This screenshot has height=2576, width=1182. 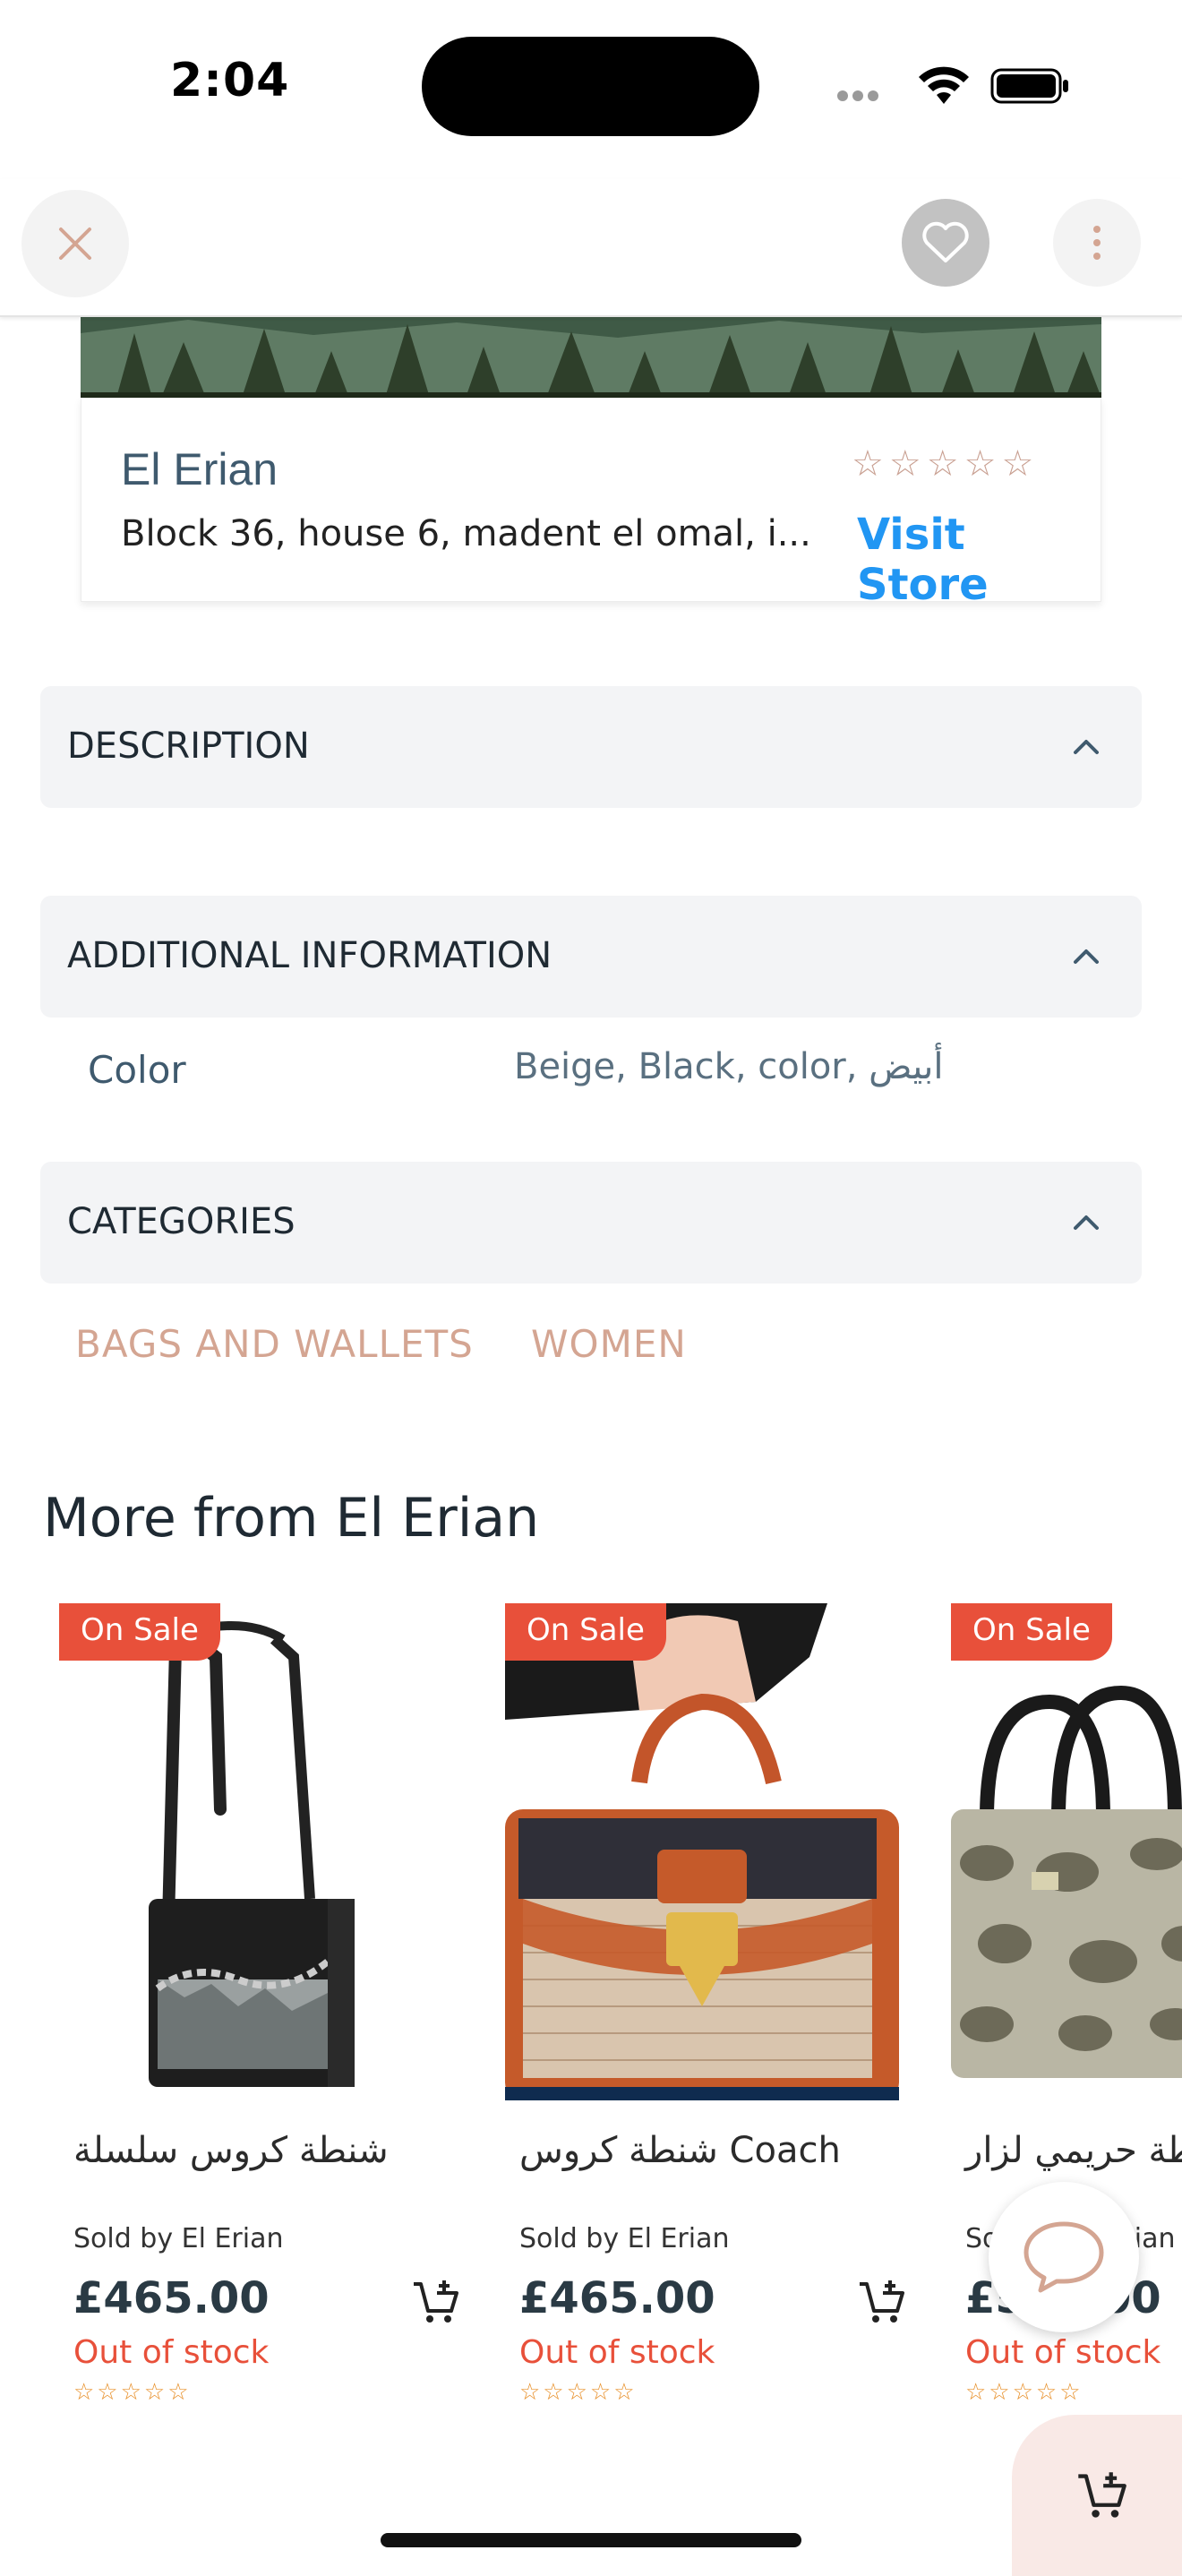 I want to click on chat-button, so click(x=1064, y=2257).